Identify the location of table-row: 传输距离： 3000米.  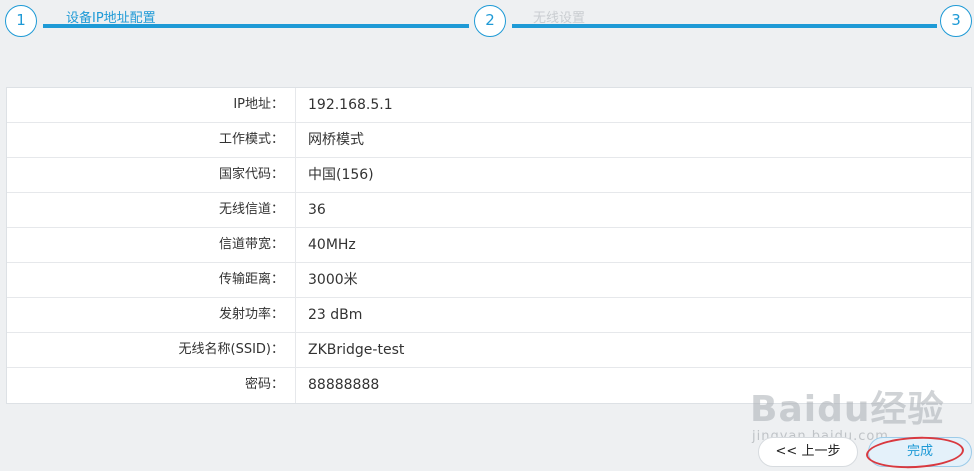
(489, 280).